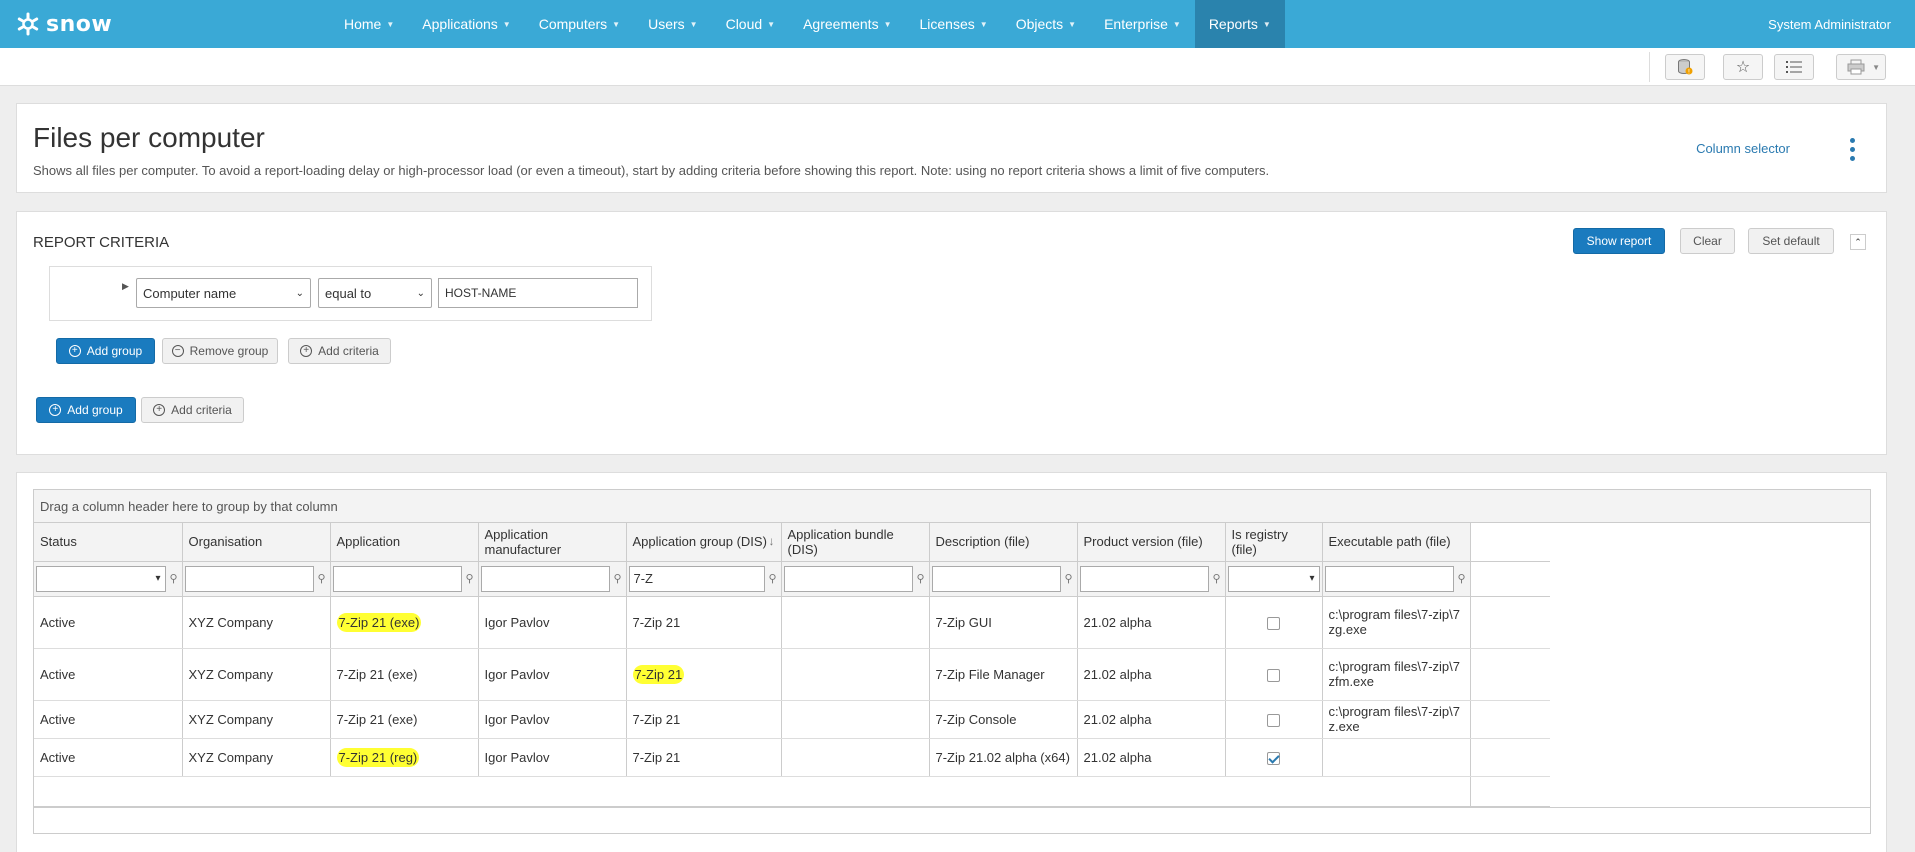  I want to click on nav-item-agreements: Agreements ▼, so click(847, 24).